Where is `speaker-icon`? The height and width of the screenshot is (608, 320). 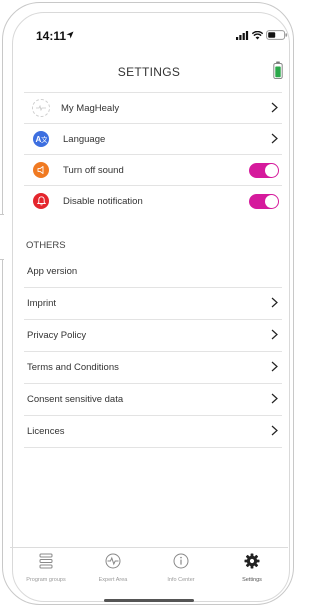
speaker-icon is located at coordinates (41, 170).